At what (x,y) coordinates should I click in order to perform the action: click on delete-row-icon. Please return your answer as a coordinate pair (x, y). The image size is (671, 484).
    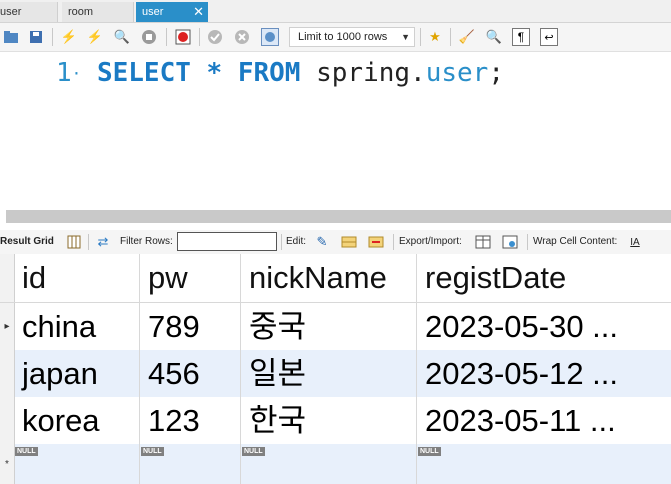
    Looking at the image, I should click on (376, 242).